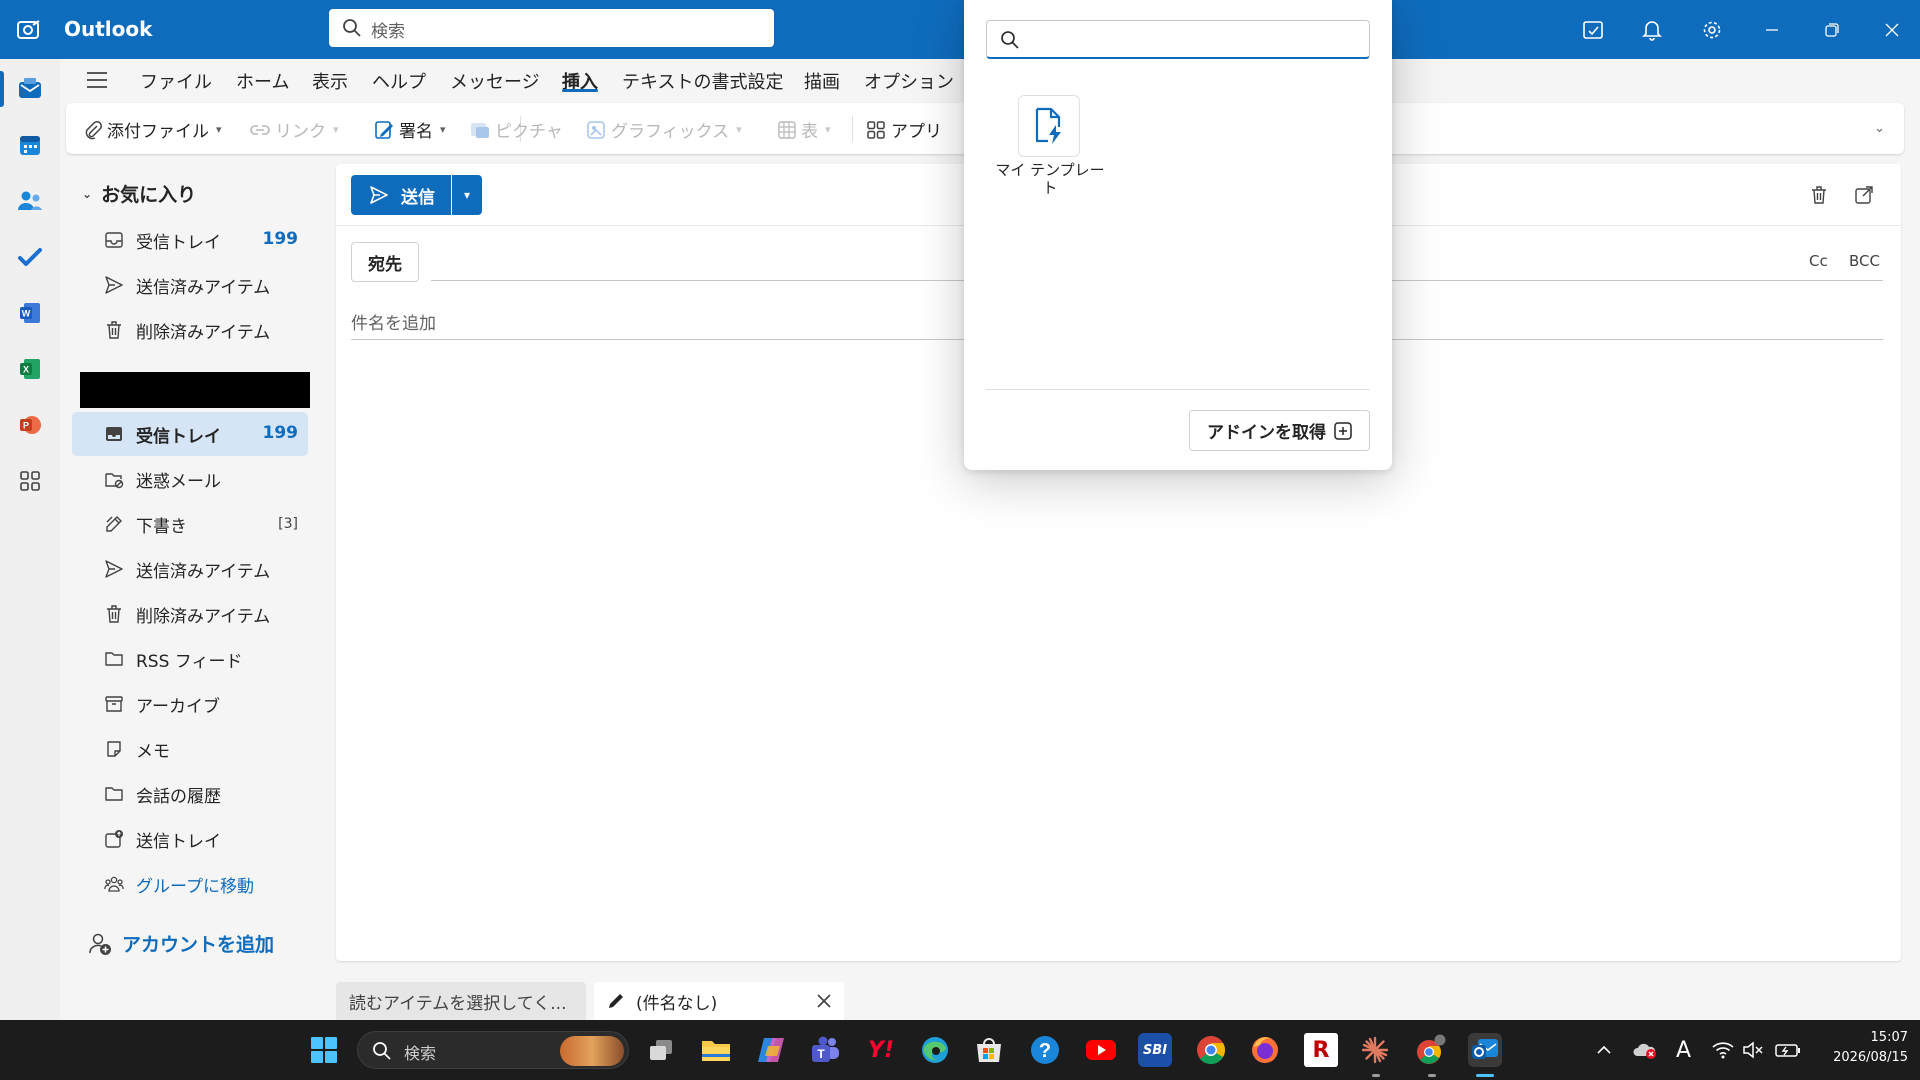 The image size is (1920, 1080). I want to click on table-button: 表 ▾, so click(804, 129).